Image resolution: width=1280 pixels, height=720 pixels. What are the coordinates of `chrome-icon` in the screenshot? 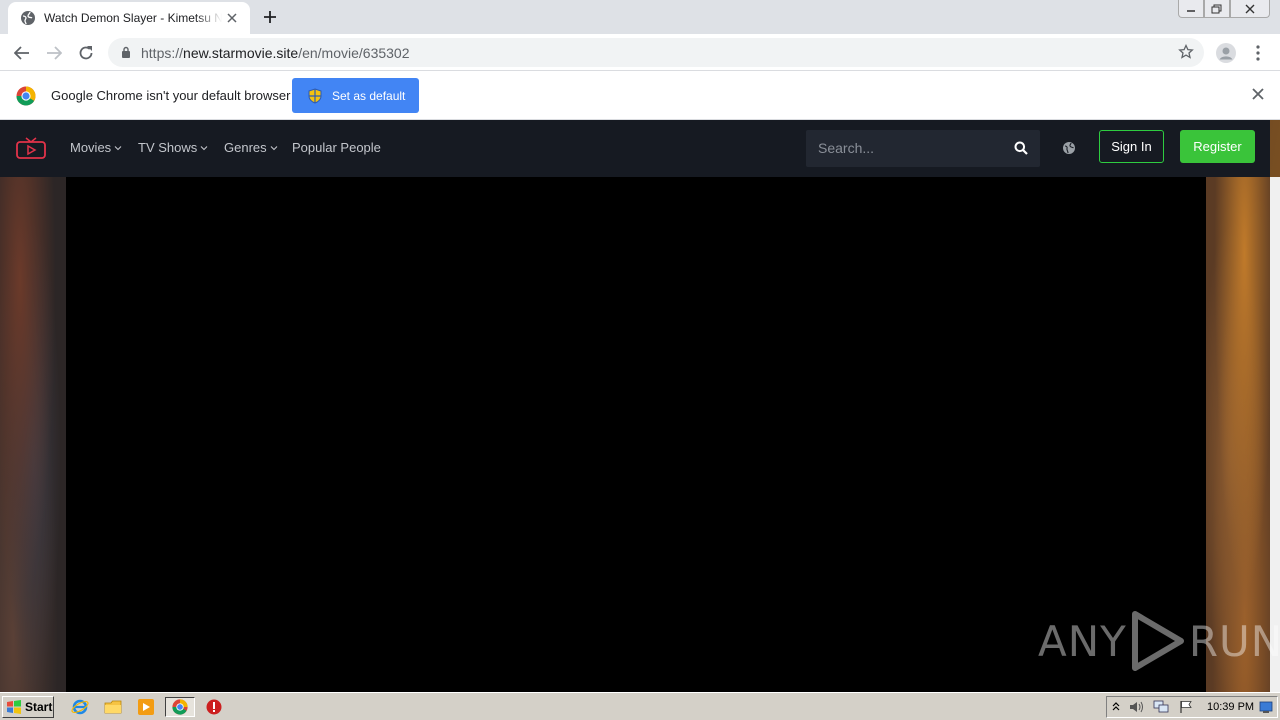 It's located at (180, 707).